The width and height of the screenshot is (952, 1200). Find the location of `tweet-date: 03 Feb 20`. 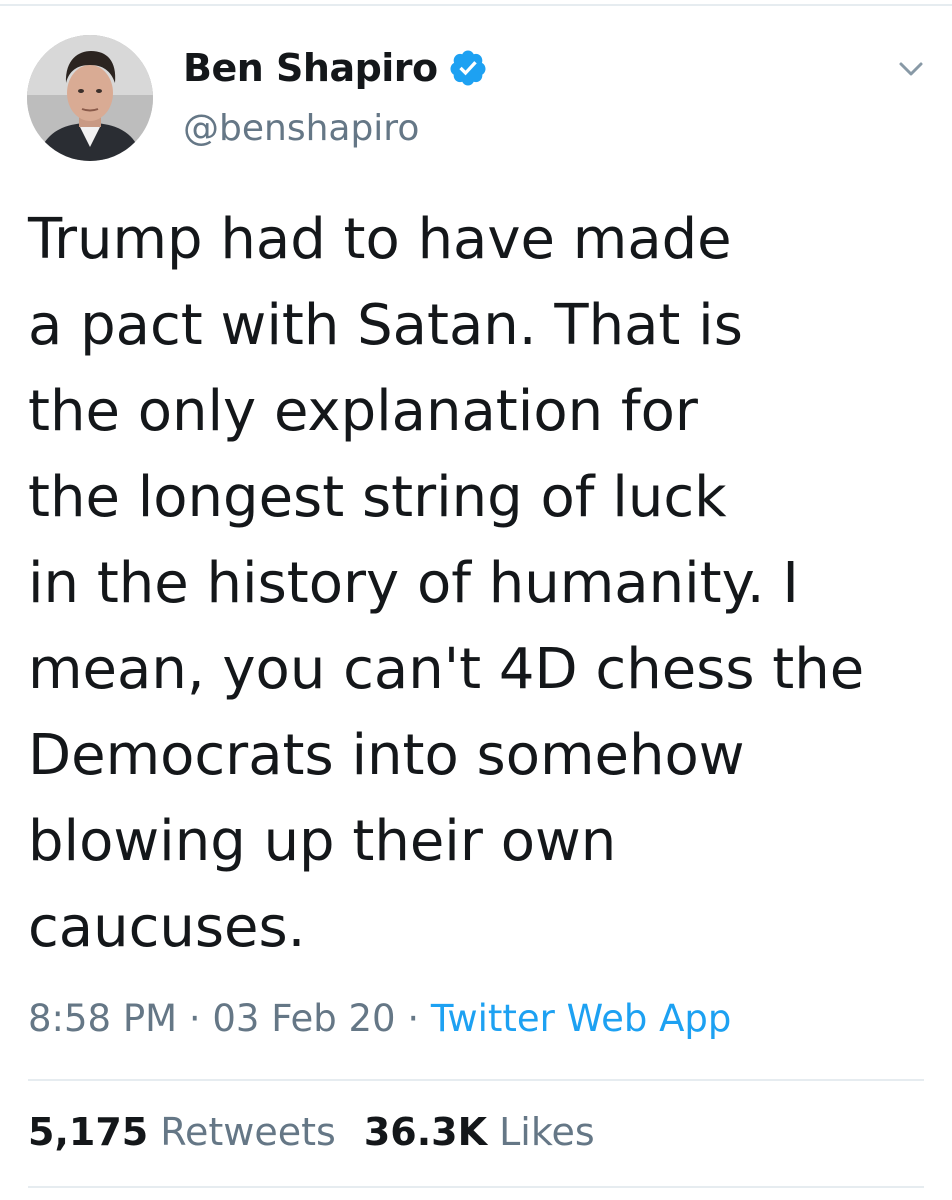

tweet-date: 03 Feb 20 is located at coordinates (303, 1018).